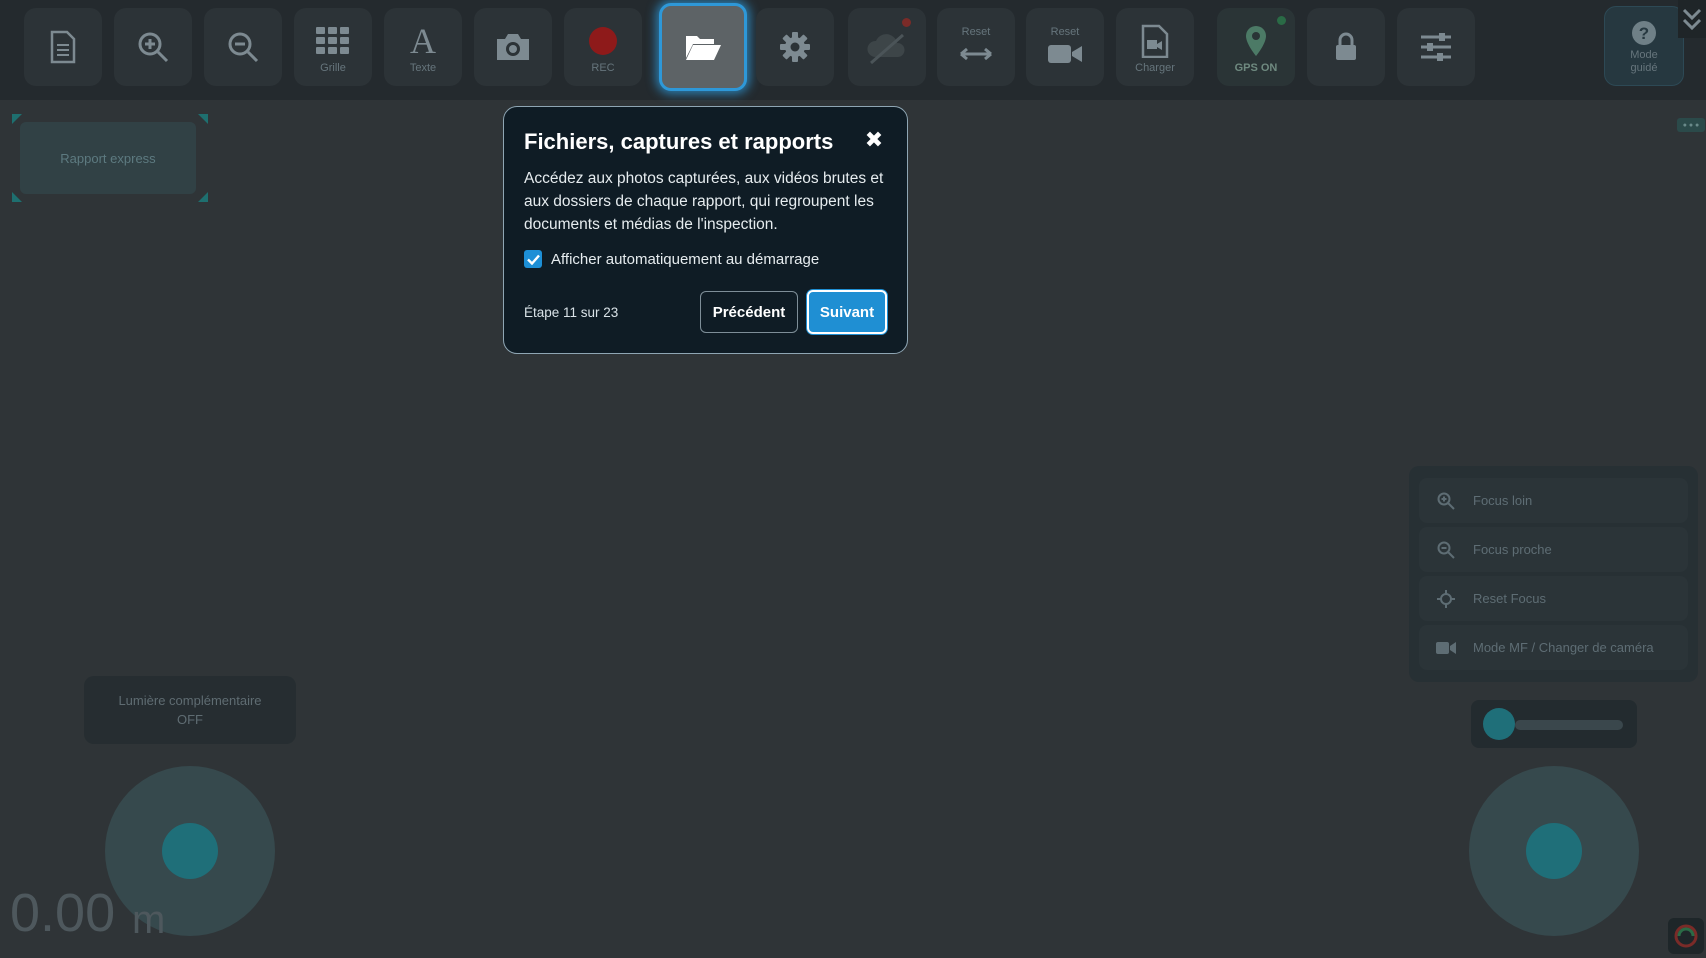 The width and height of the screenshot is (1706, 958). Describe the element at coordinates (685, 259) in the screenshot. I see `auto-show-label: Afficher automatiquement au démarrage` at that location.